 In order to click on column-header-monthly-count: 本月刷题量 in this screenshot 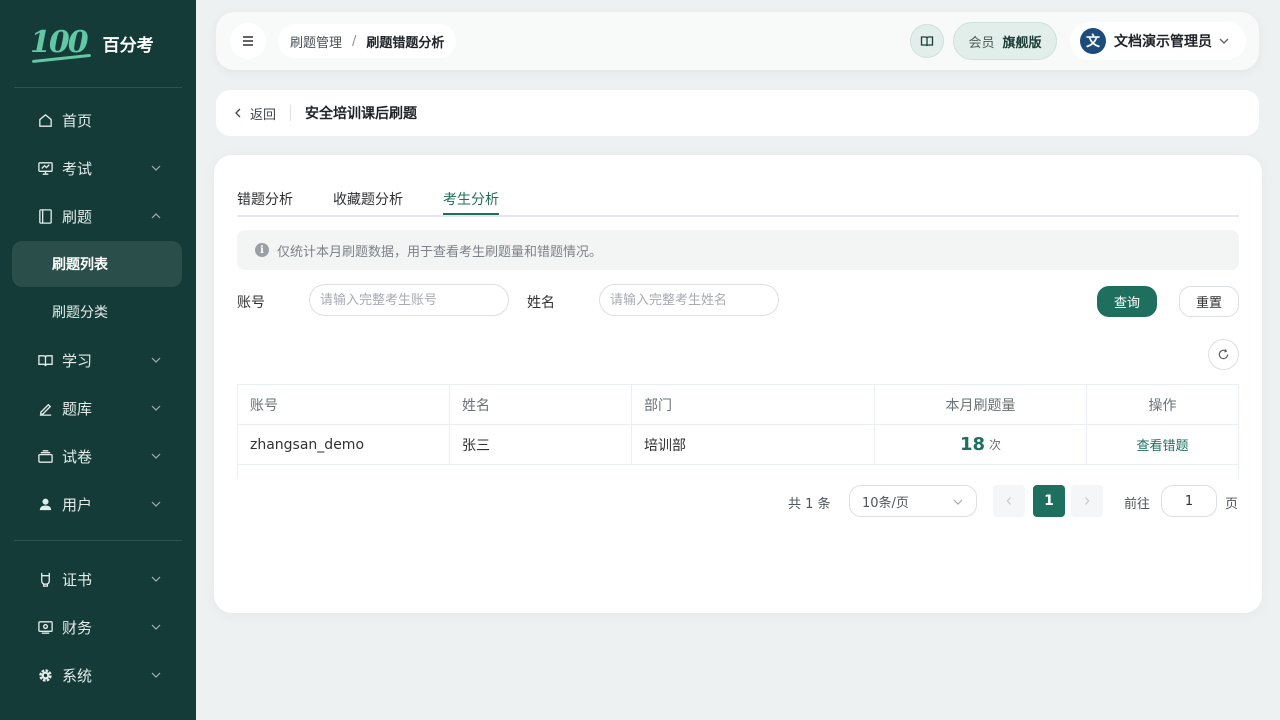, I will do `click(981, 404)`.